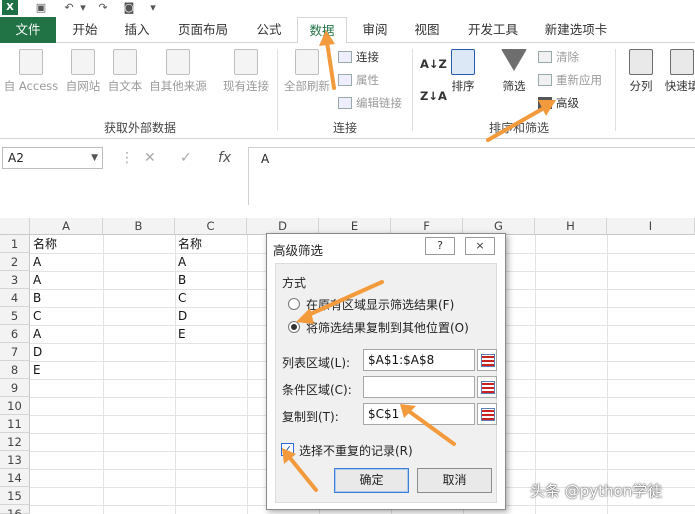  What do you see at coordinates (558, 57) in the screenshot?
I see `clear-filter-button: 清除` at bounding box center [558, 57].